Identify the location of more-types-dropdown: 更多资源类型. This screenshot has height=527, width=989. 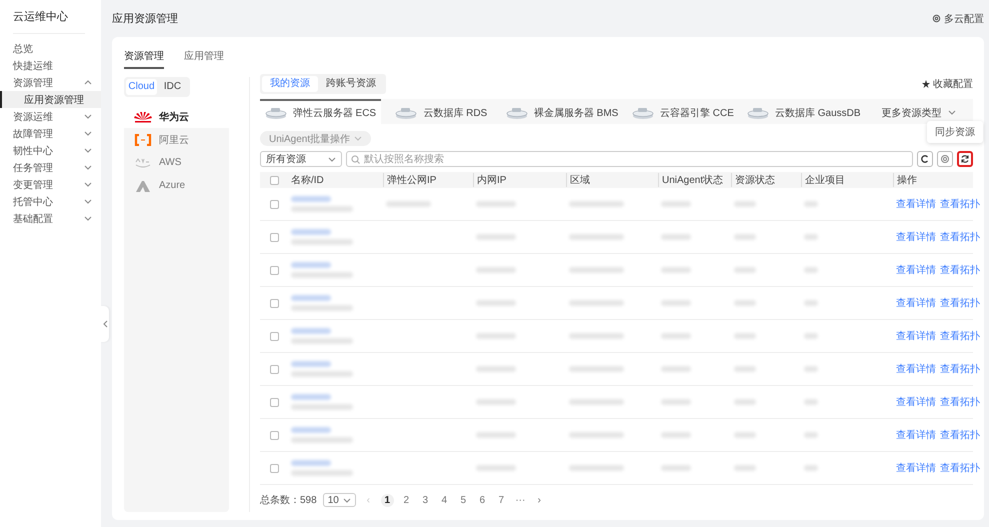
(918, 111).